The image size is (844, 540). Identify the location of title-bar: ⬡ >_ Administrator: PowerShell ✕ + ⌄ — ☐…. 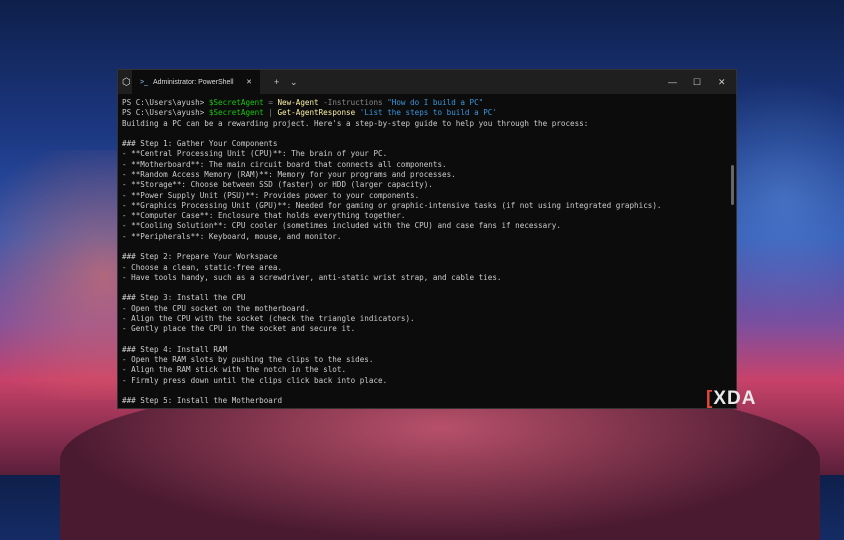
(427, 82).